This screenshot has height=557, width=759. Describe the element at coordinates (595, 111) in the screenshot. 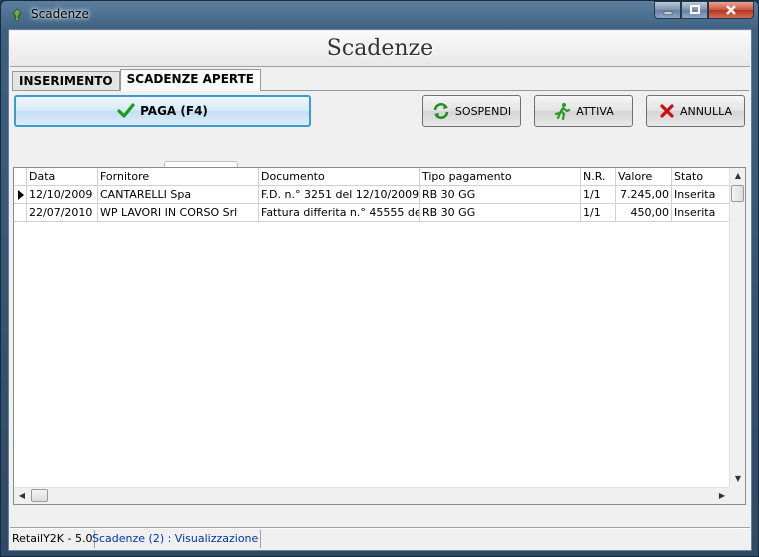

I see `activate-label: ATTIVA` at that location.